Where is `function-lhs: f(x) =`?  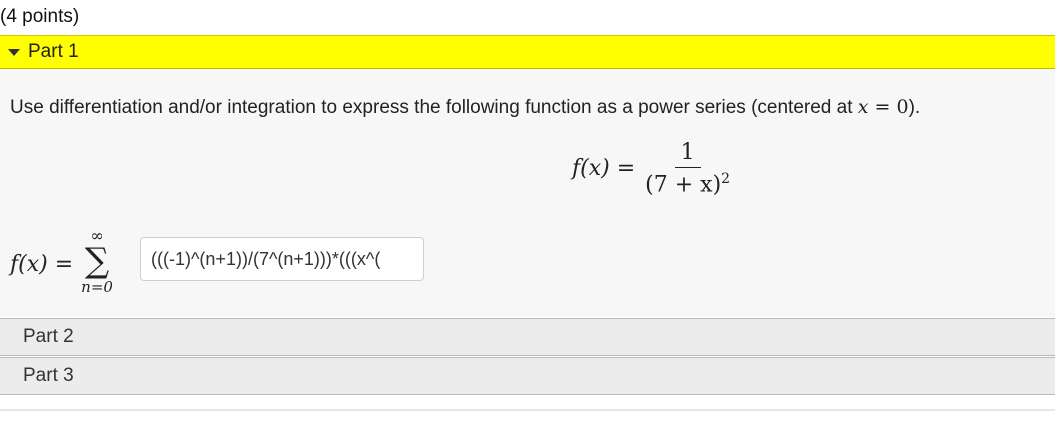
function-lhs: f(x) = is located at coordinates (604, 169).